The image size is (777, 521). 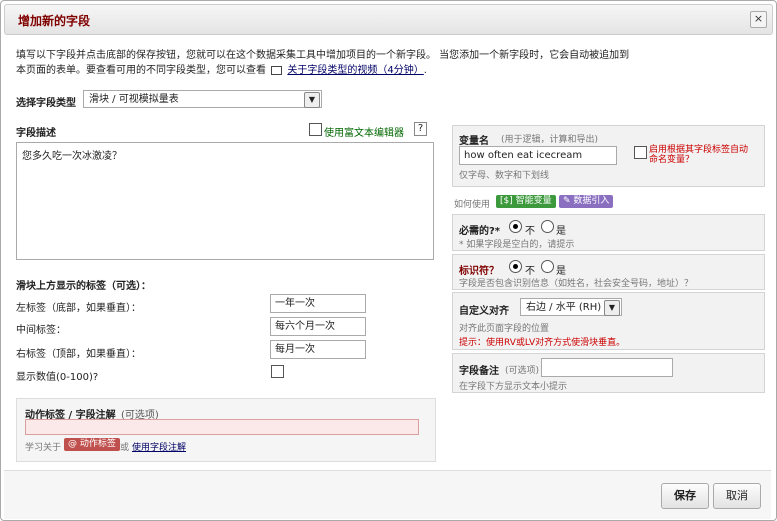 What do you see at coordinates (222, 427) in the screenshot?
I see `action-tags-input` at bounding box center [222, 427].